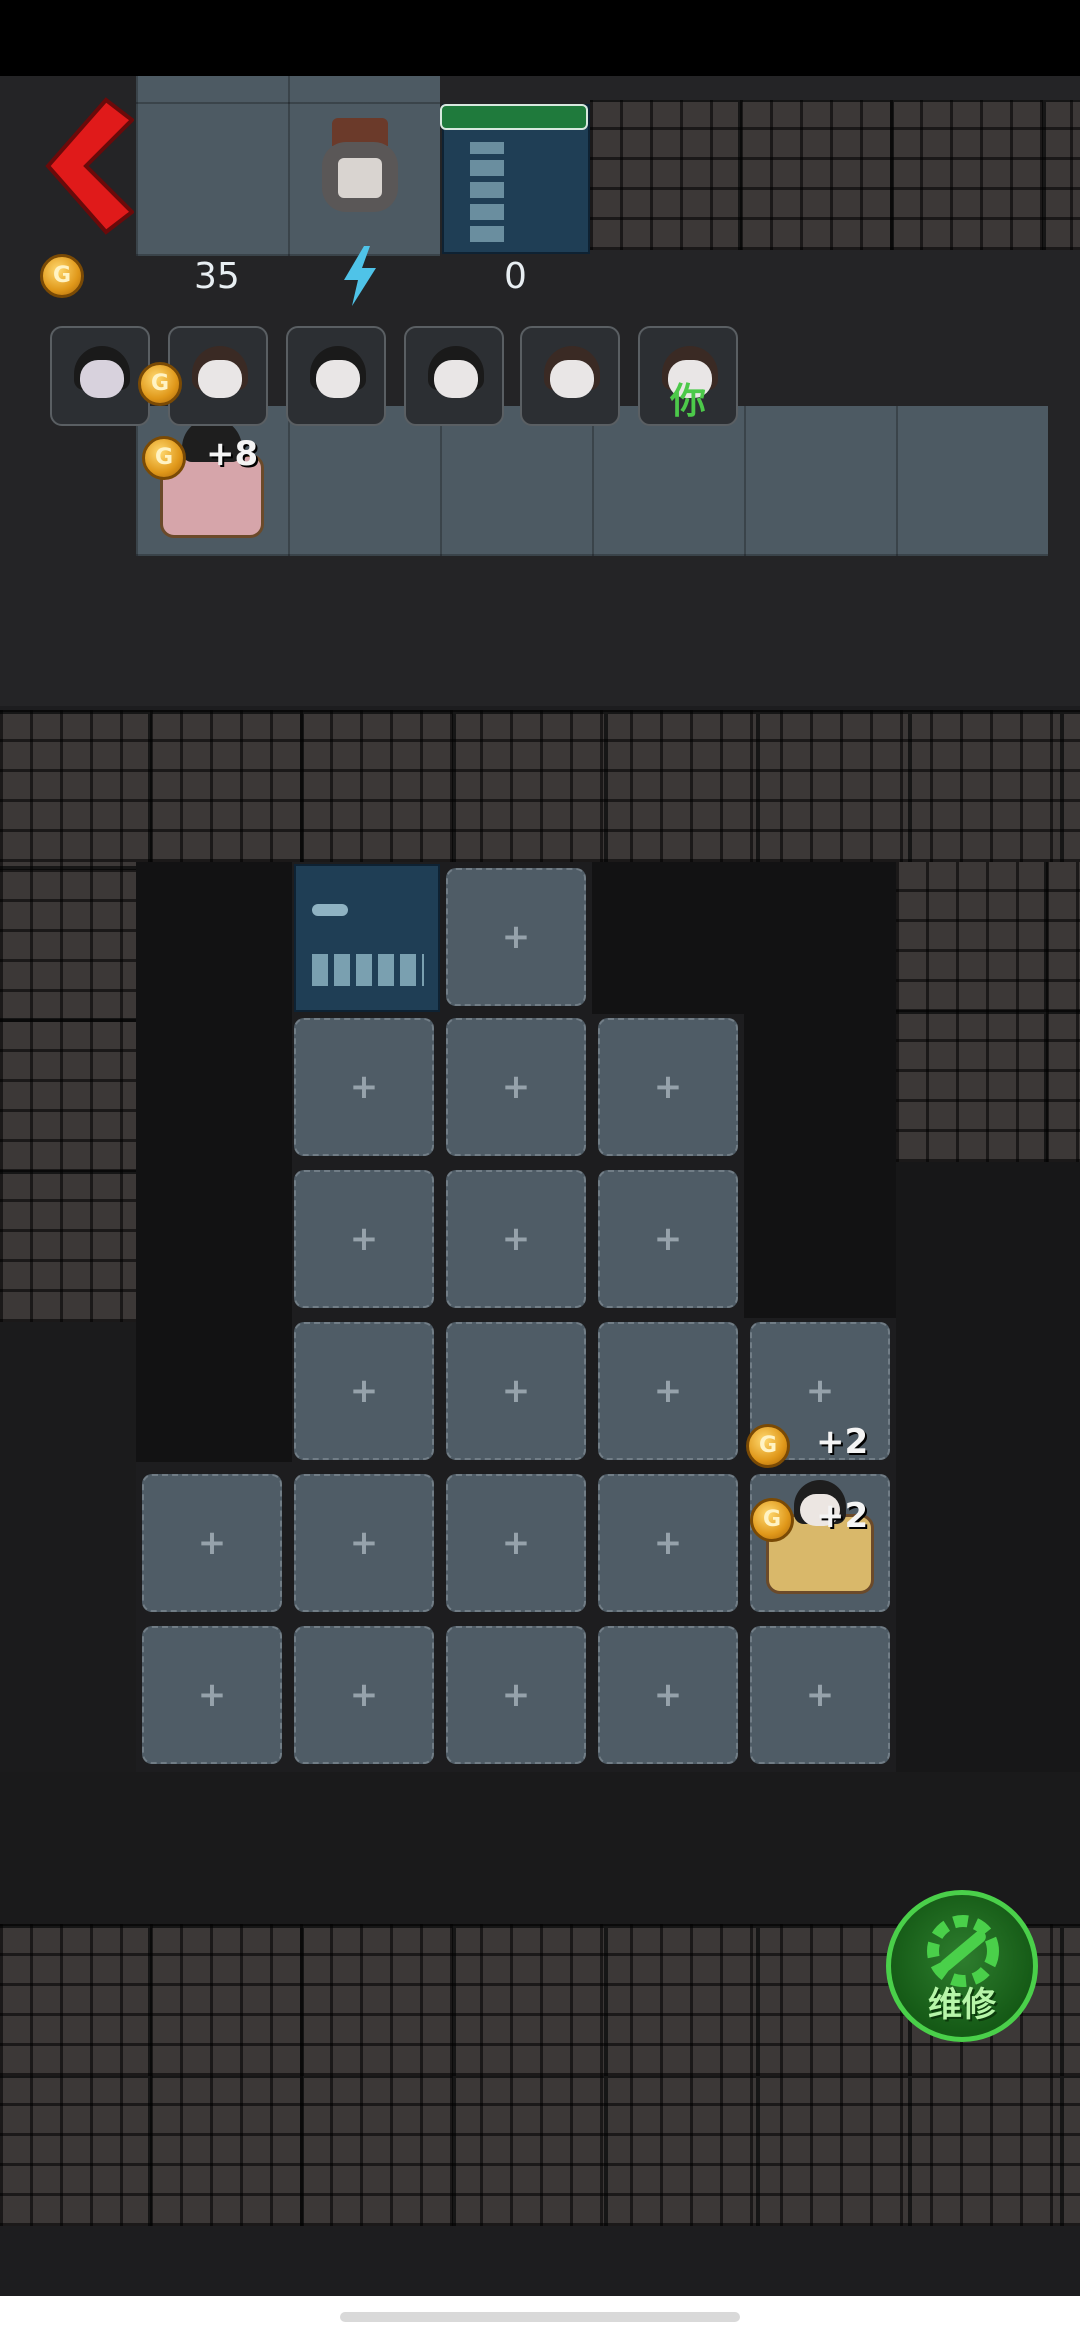 This screenshot has height=2340, width=1080. Describe the element at coordinates (89, 166) in the screenshot. I see `chevron-left-icon` at that location.